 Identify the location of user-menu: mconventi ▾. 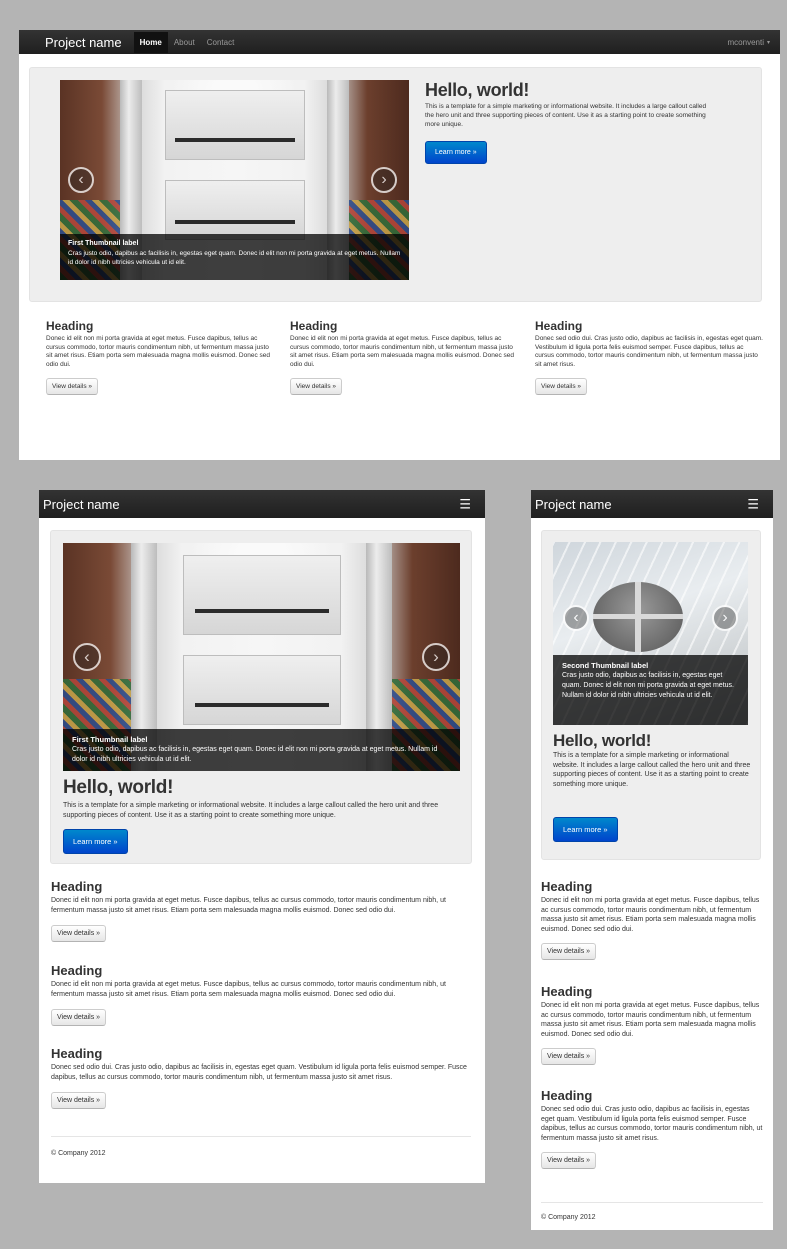
(749, 42).